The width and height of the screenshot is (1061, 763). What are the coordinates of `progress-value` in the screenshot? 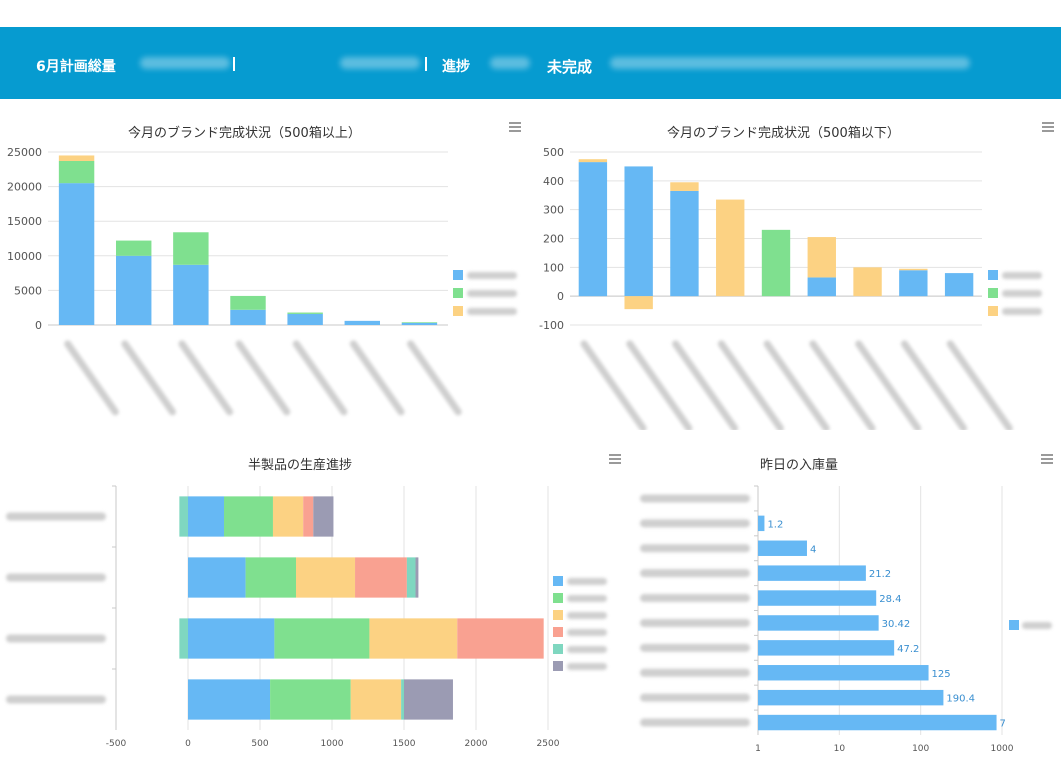 It's located at (510, 63).